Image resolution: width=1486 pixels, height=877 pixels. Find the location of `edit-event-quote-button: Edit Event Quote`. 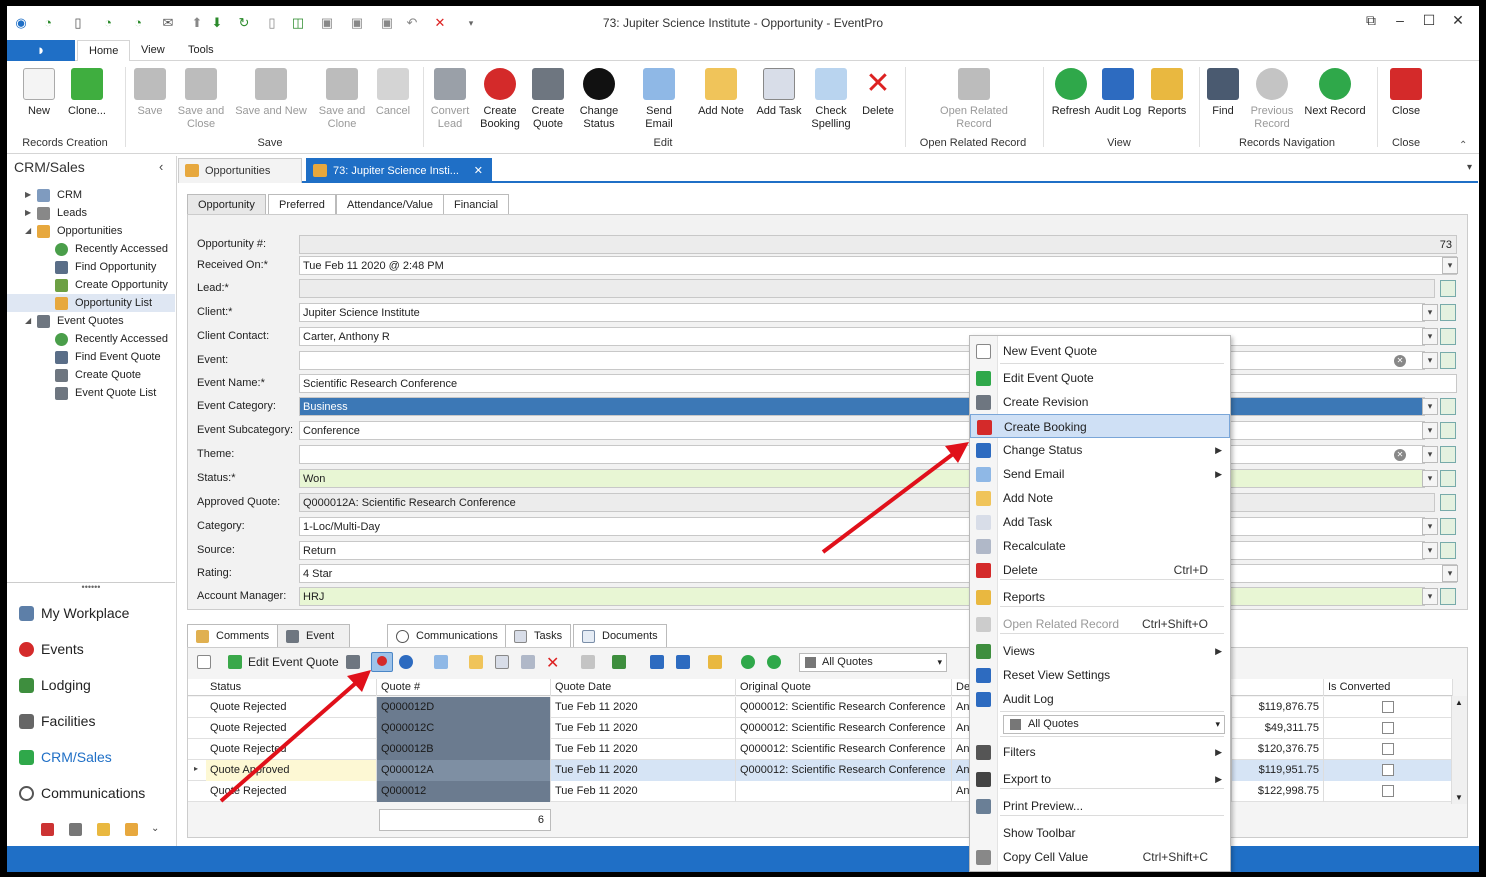

edit-event-quote-button: Edit Event Quote is located at coordinates (293, 662).